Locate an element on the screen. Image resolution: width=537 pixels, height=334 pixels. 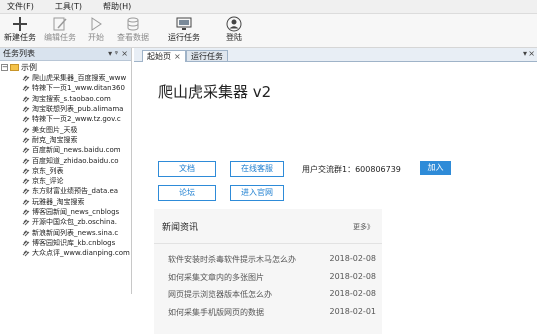
tree-task-label: 淘宝搜索_s.taobao.com is located at coordinates (71, 98).